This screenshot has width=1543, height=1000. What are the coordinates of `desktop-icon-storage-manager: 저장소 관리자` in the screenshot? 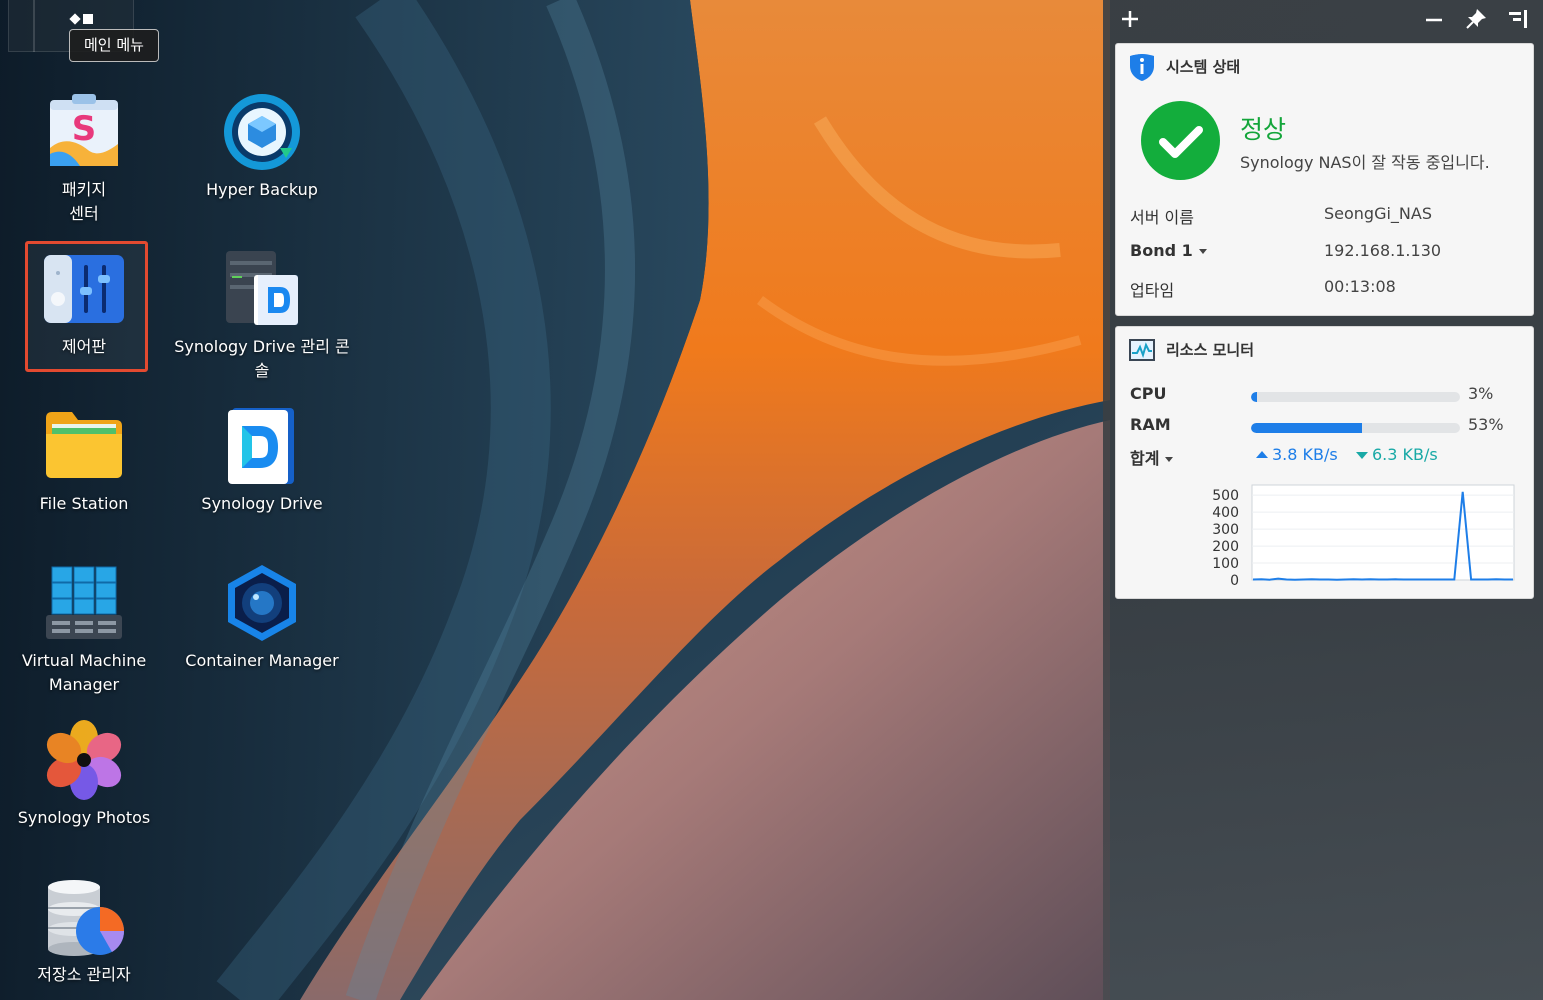 It's located at (86, 937).